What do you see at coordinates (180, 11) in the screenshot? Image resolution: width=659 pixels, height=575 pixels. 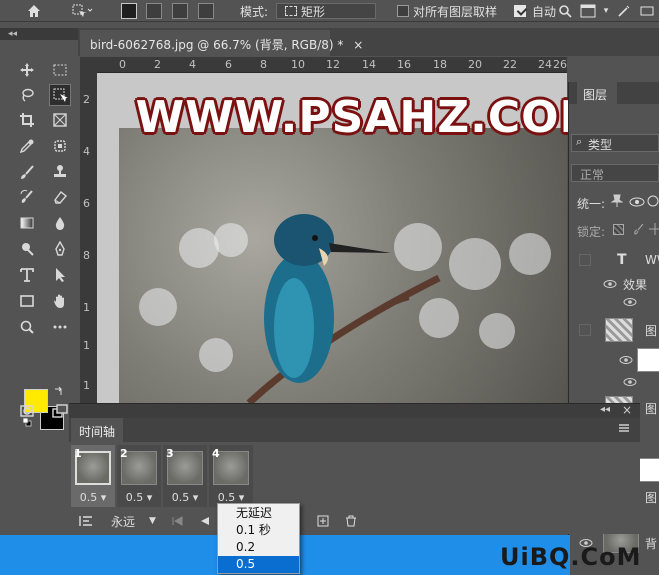 I see `subtract-selection-mode-icon` at bounding box center [180, 11].